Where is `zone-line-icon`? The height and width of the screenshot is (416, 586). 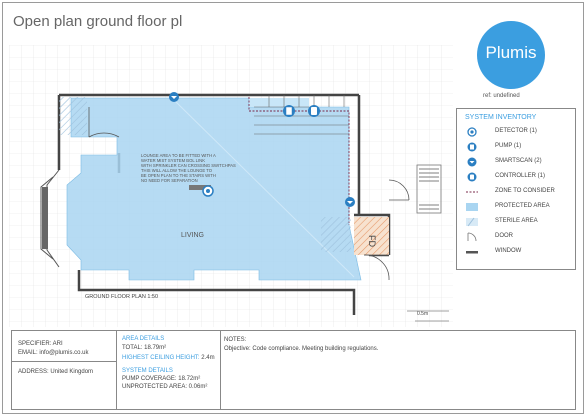 zone-line-icon is located at coordinates (472, 192).